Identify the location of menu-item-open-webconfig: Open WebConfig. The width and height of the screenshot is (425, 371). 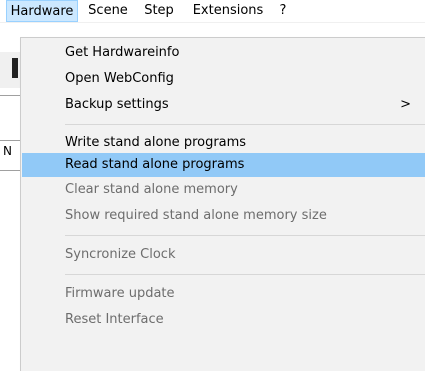
(223, 79).